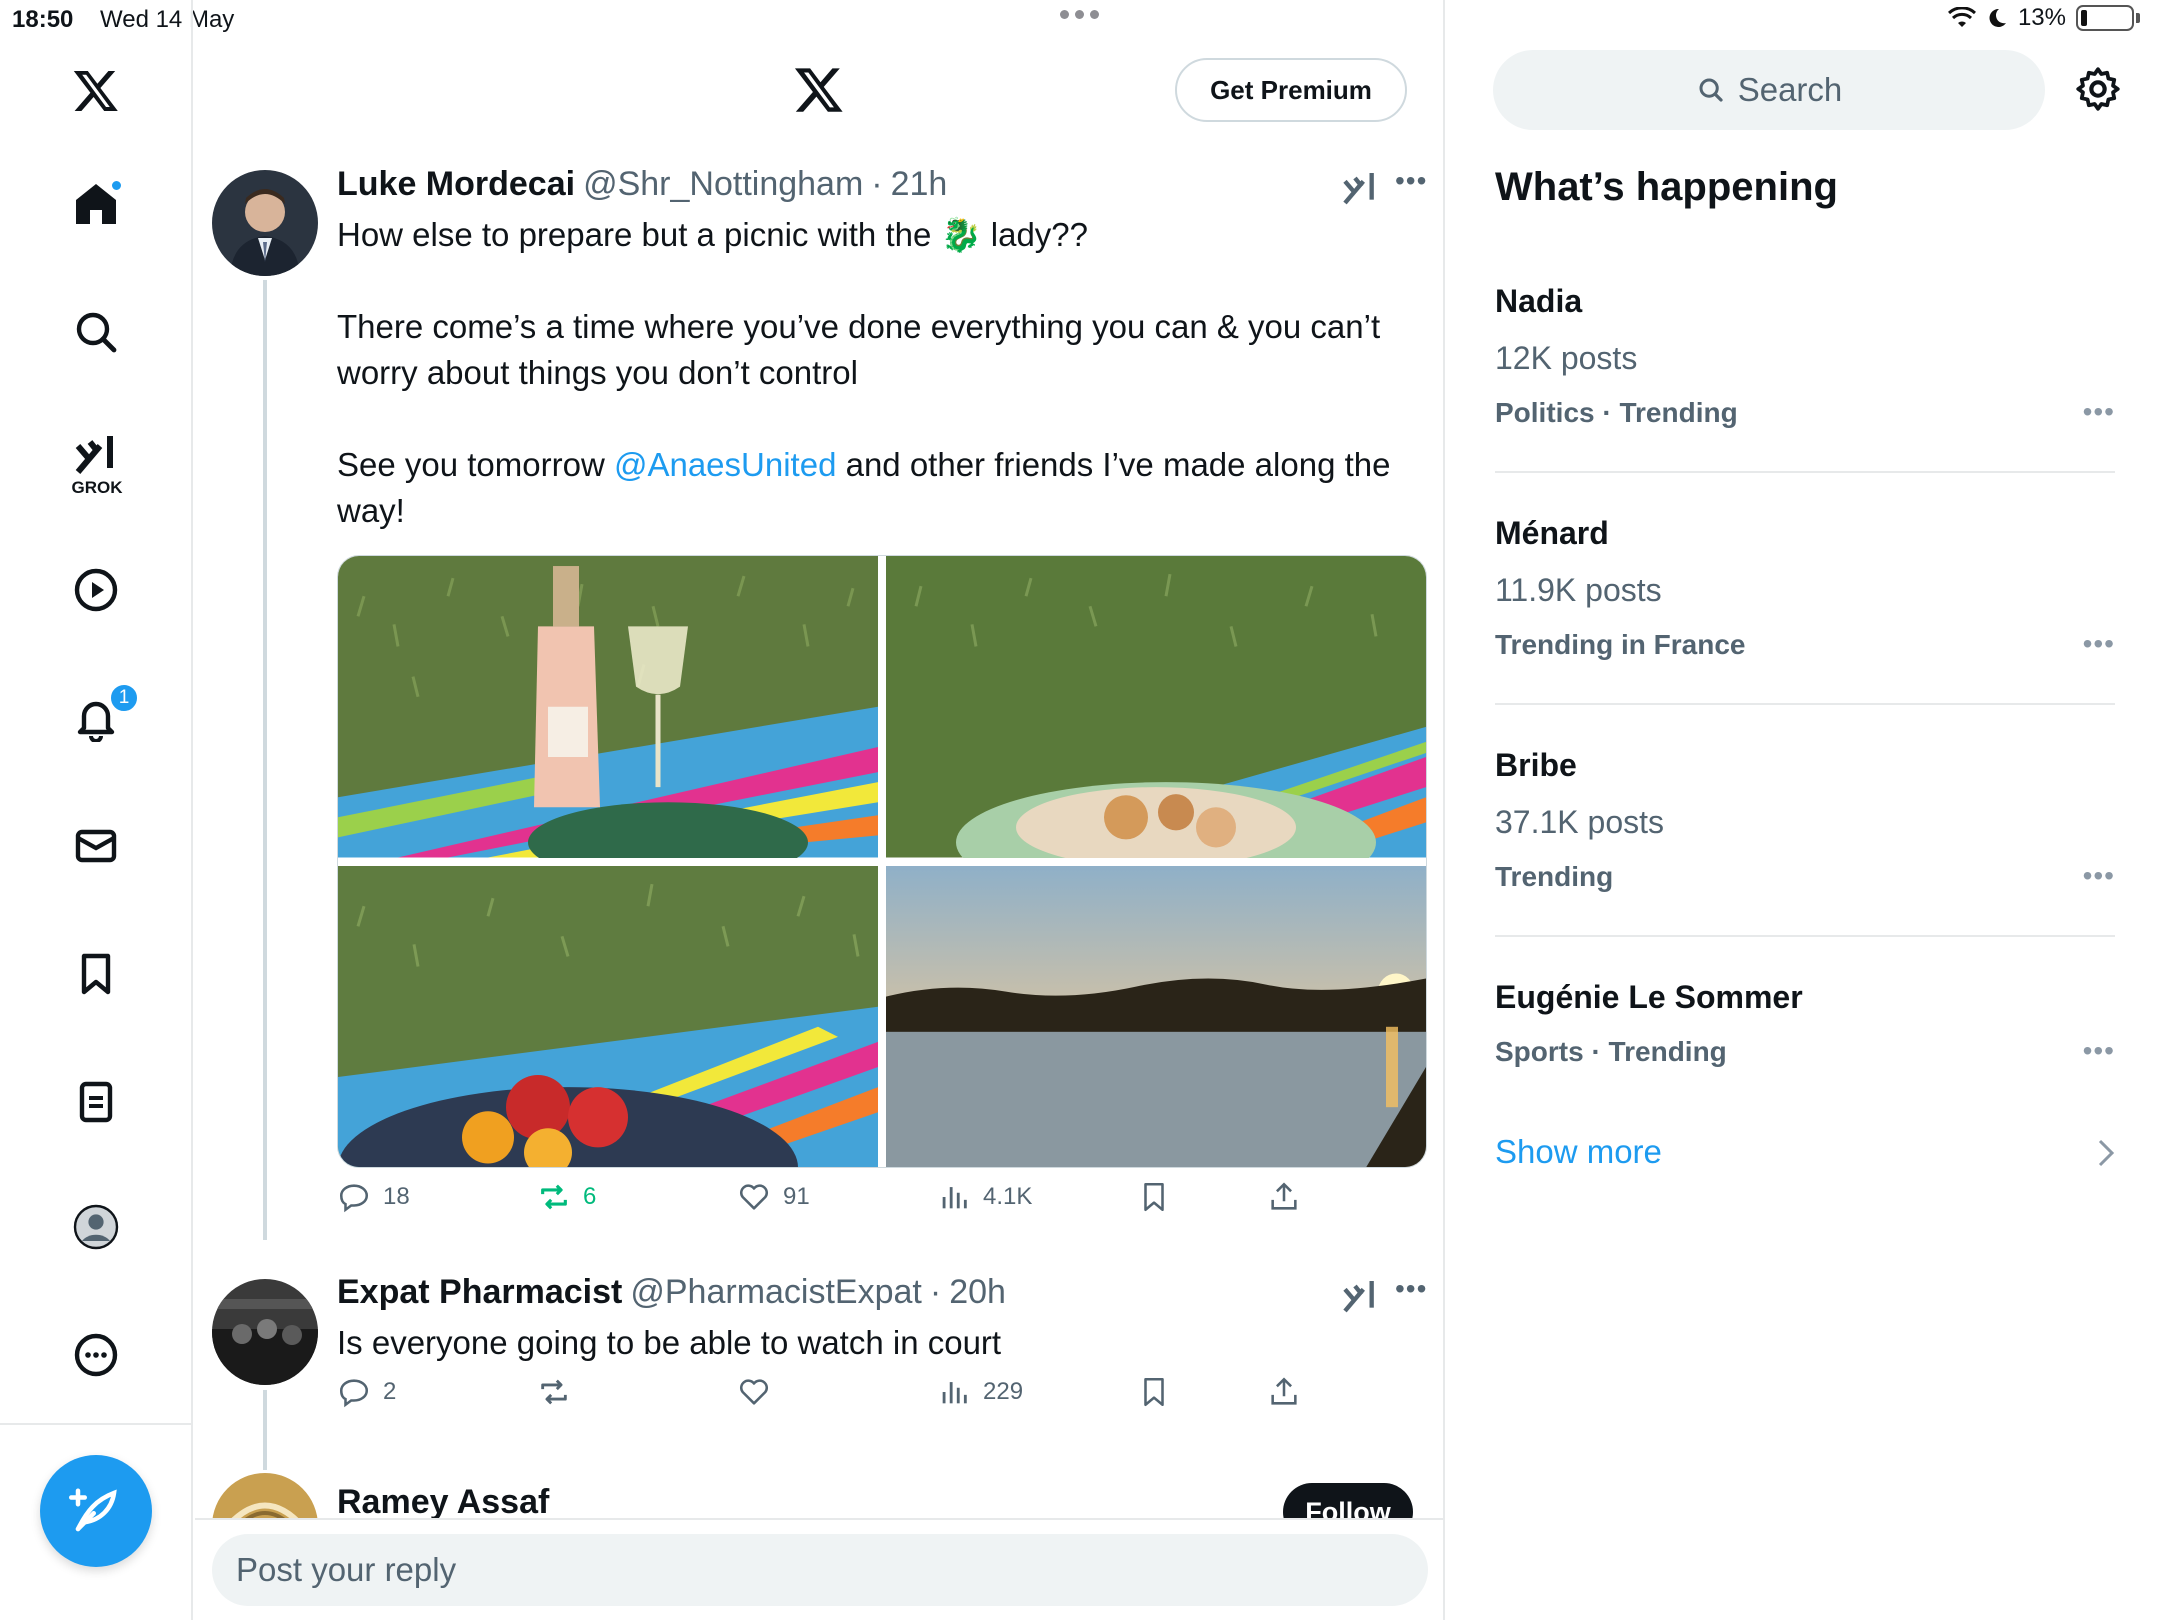 Image resolution: width=2160 pixels, height=1620 pixels. Describe the element at coordinates (919, 184) in the screenshot. I see `post-time: 21h` at that location.